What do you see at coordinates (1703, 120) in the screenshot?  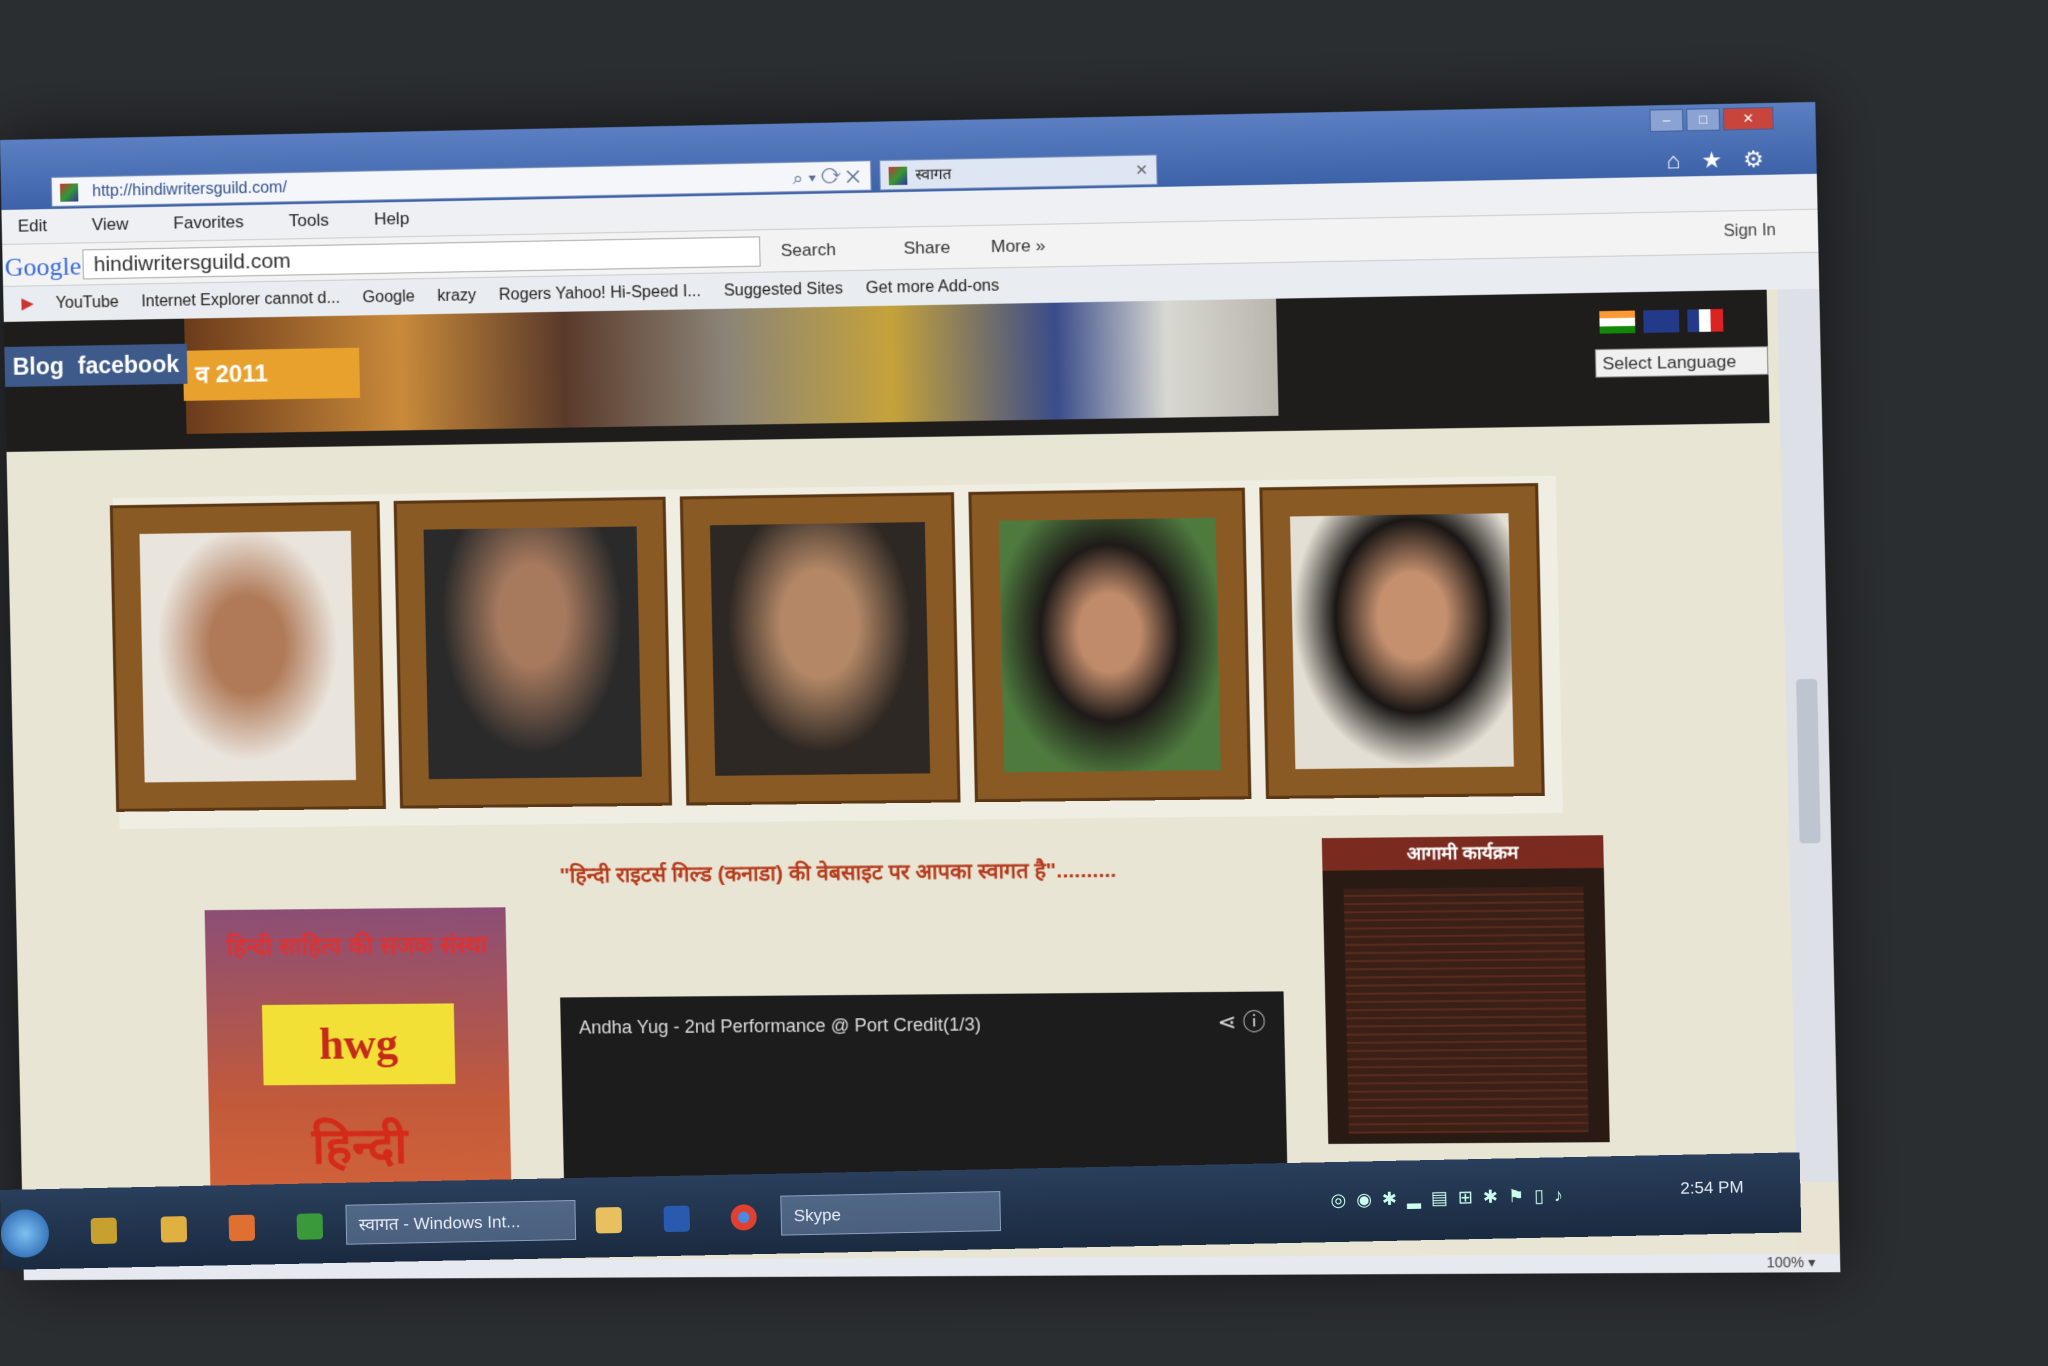 I see `maximize-button: □` at bounding box center [1703, 120].